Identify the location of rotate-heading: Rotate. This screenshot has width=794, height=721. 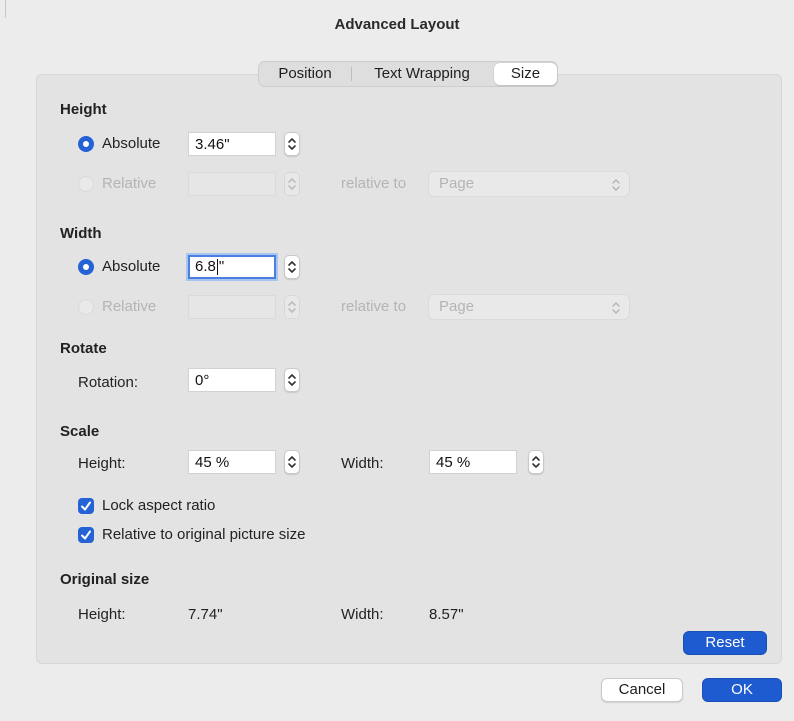
(83, 348).